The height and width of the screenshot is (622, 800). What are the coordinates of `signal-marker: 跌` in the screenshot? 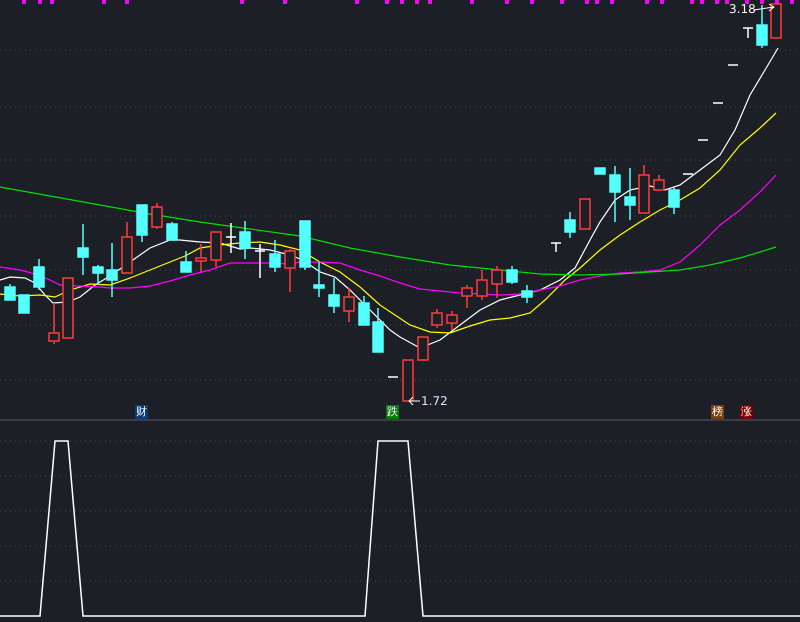 It's located at (392, 412).